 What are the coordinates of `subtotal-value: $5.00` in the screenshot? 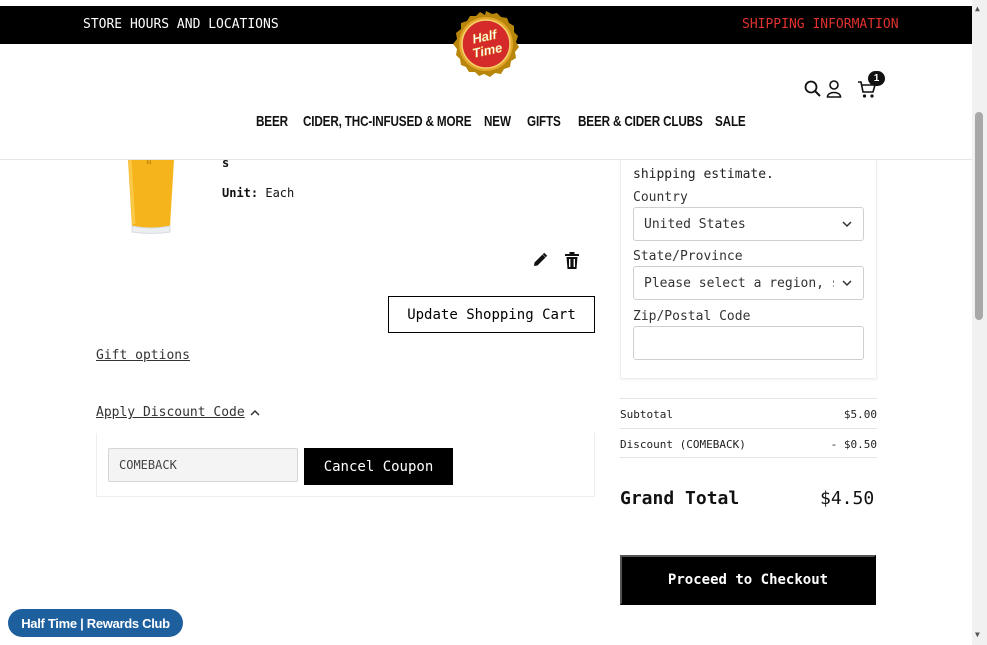 It's located at (860, 414).